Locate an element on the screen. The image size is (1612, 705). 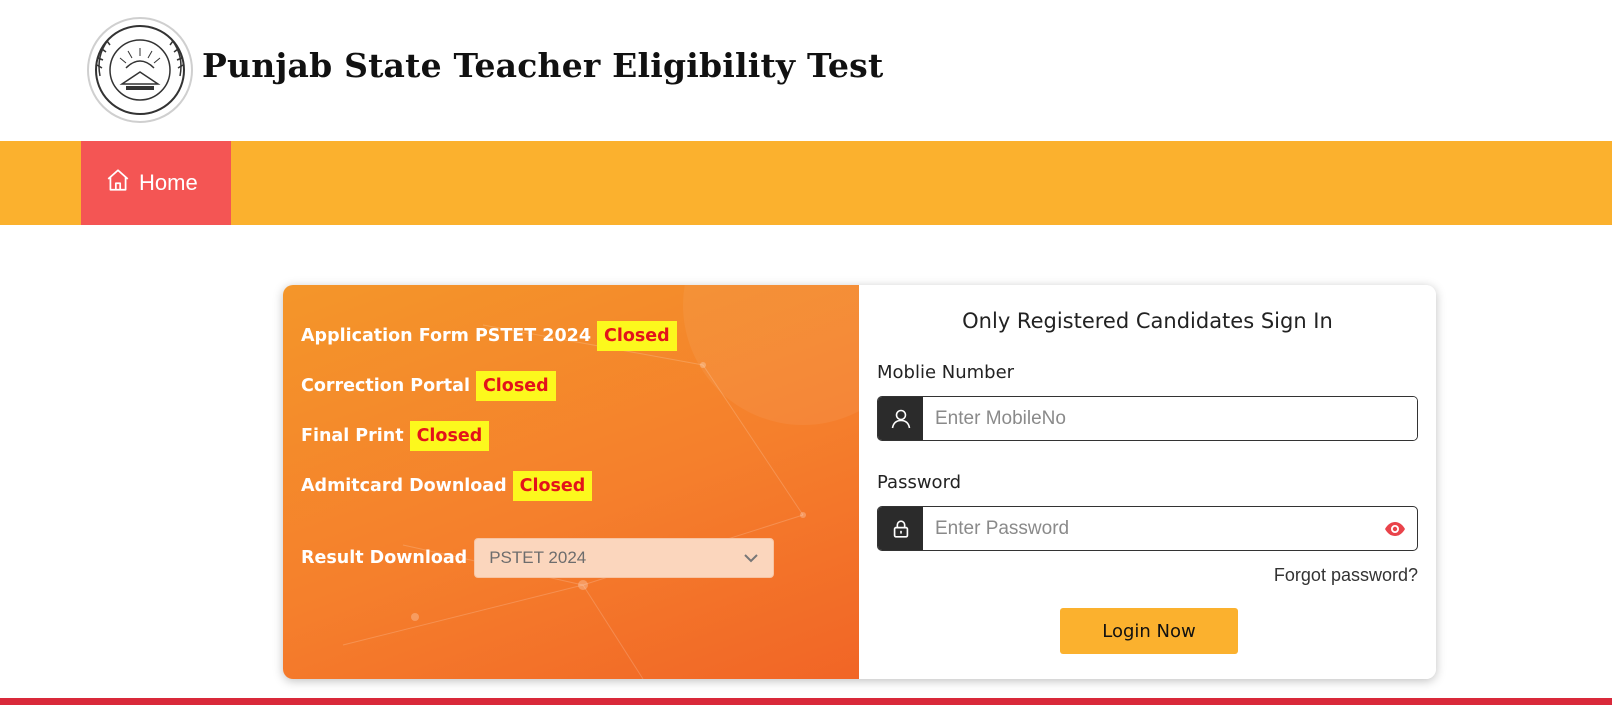
forgot-password-link: Forgot password? is located at coordinates (1346, 575).